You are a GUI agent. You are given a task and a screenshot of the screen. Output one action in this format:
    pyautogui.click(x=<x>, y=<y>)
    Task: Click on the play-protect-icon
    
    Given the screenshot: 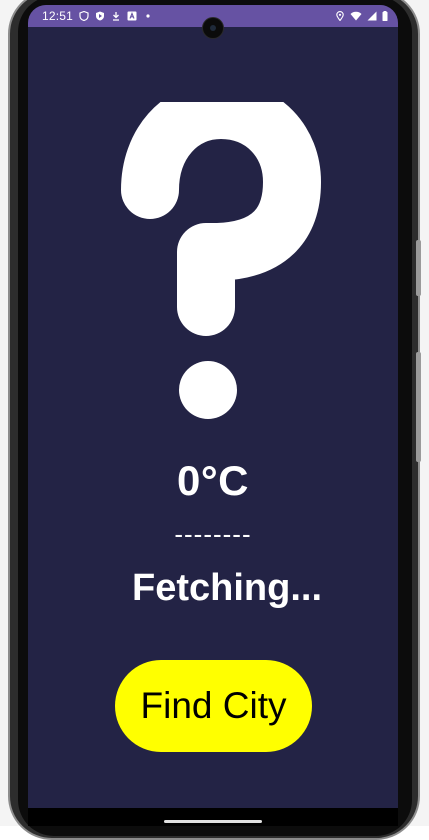 What is the action you would take?
    pyautogui.click(x=100, y=16)
    